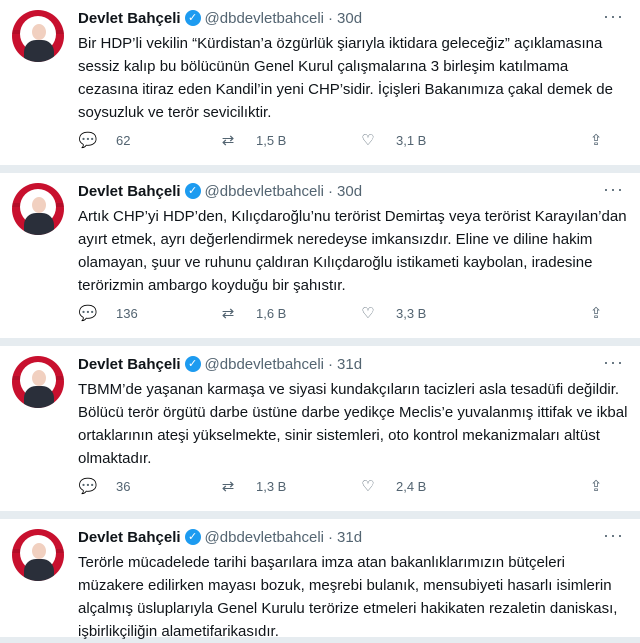  I want to click on reply-button: 💬 36, so click(148, 486).